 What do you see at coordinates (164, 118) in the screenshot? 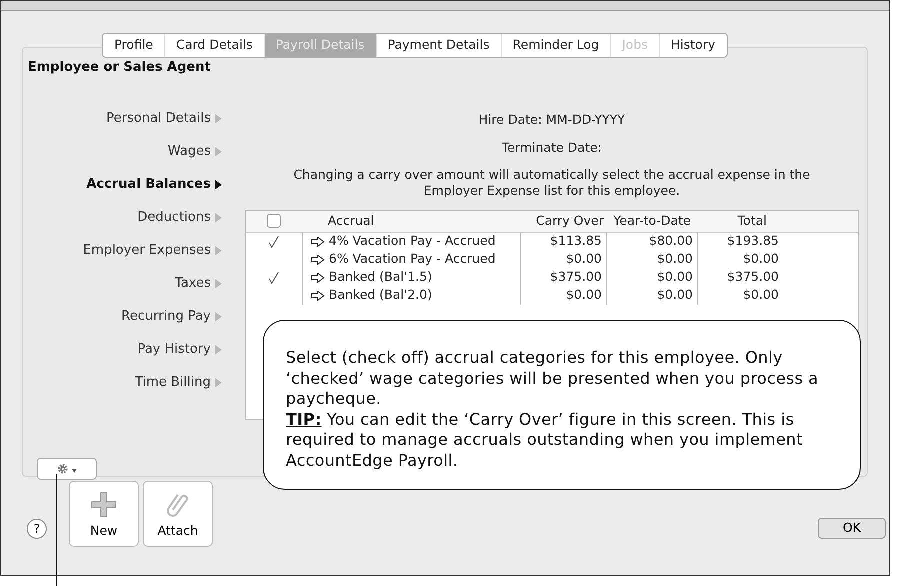
I see `sidebar-item: Personal Details` at bounding box center [164, 118].